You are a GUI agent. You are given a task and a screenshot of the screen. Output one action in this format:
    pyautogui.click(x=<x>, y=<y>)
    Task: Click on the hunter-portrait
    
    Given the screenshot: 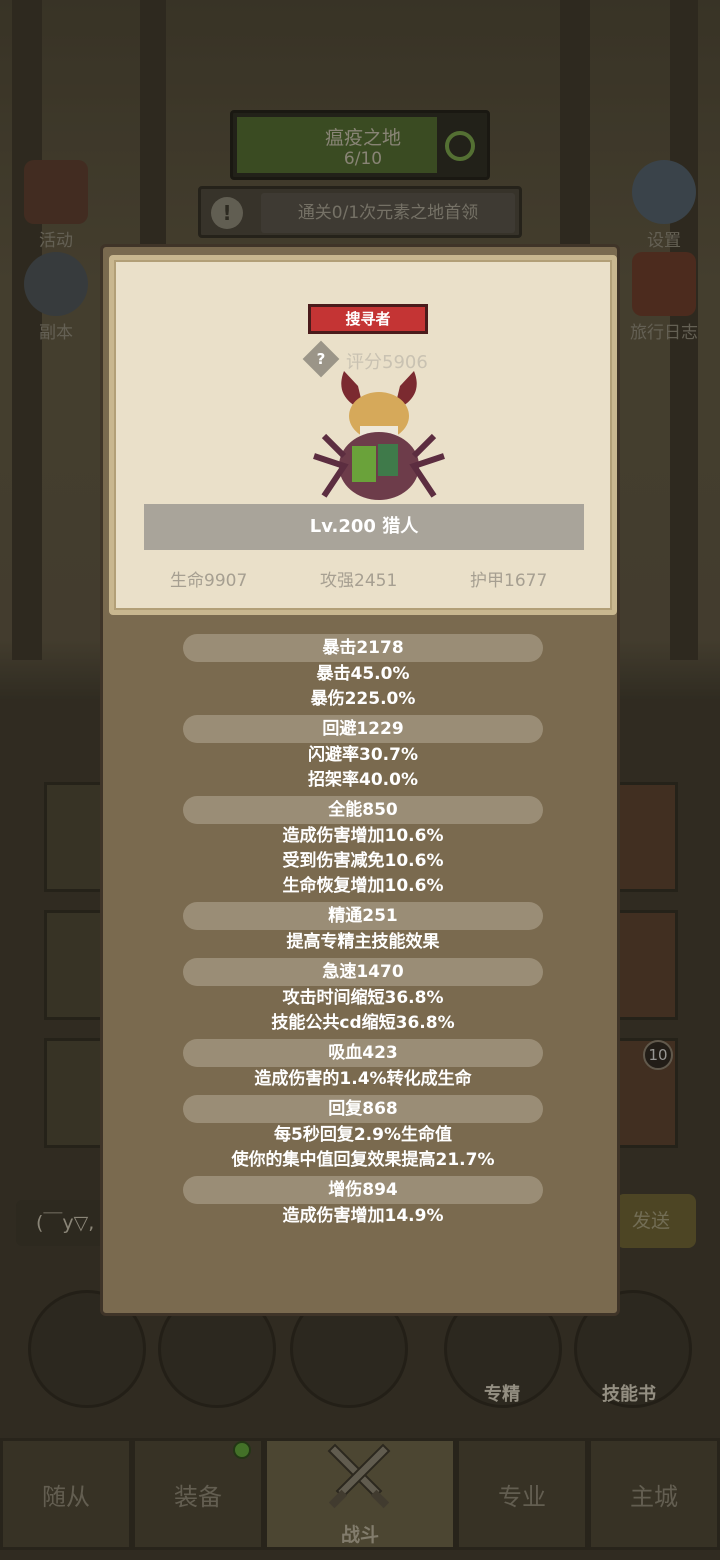 What is the action you would take?
    pyautogui.click(x=379, y=435)
    